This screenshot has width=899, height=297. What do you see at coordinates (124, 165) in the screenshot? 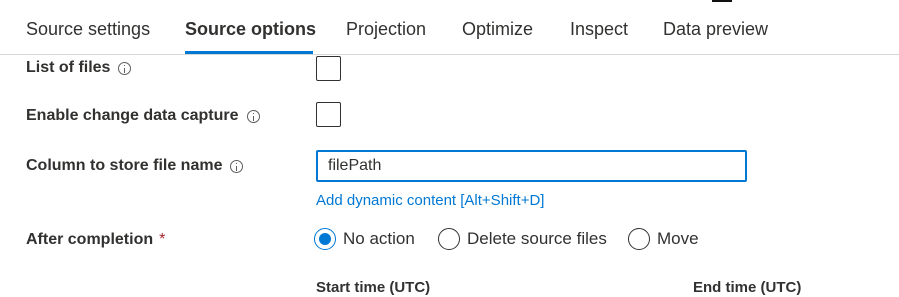
I see `column-file-name-label: Column to store file name` at bounding box center [124, 165].